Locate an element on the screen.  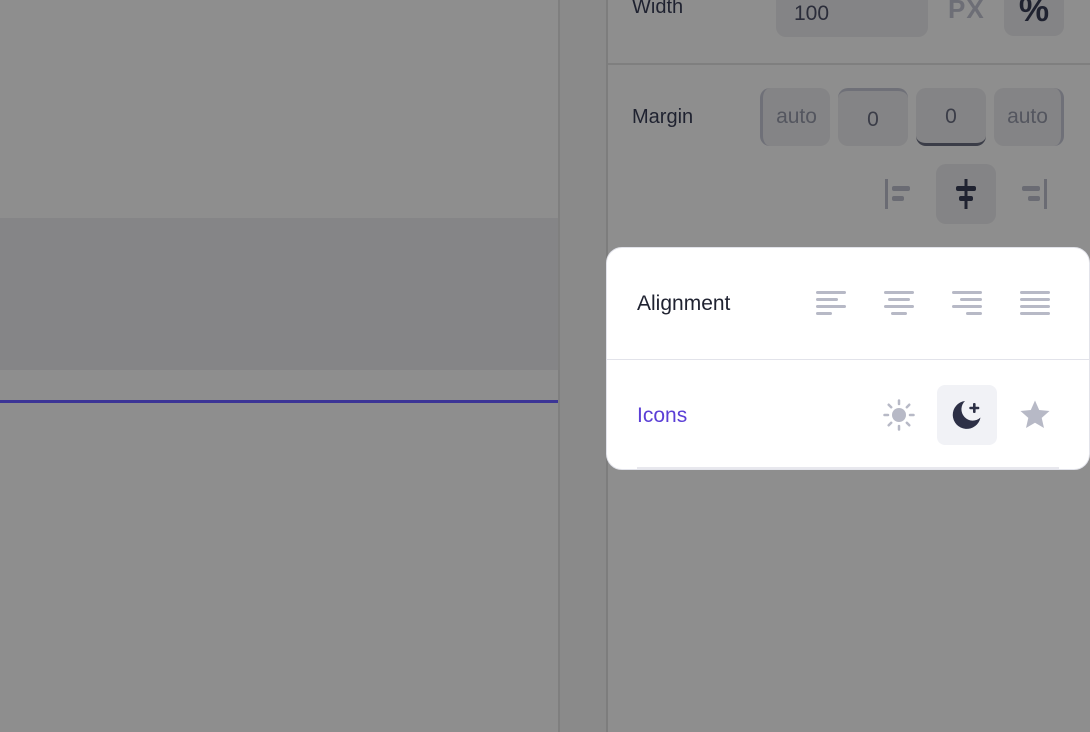
panel-gutter is located at coordinates (583, 366).